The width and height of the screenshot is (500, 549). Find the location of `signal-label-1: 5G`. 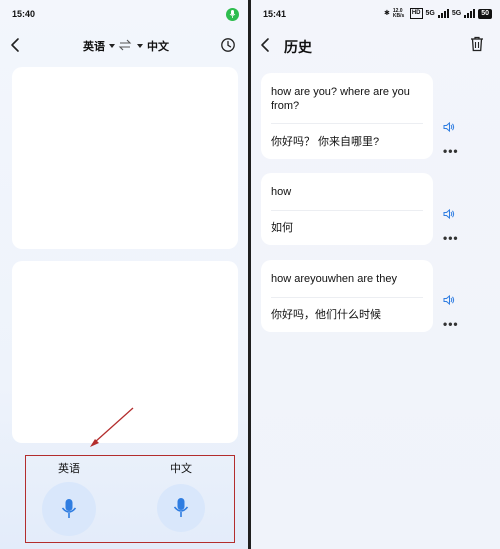

signal-label-1: 5G is located at coordinates (430, 13).